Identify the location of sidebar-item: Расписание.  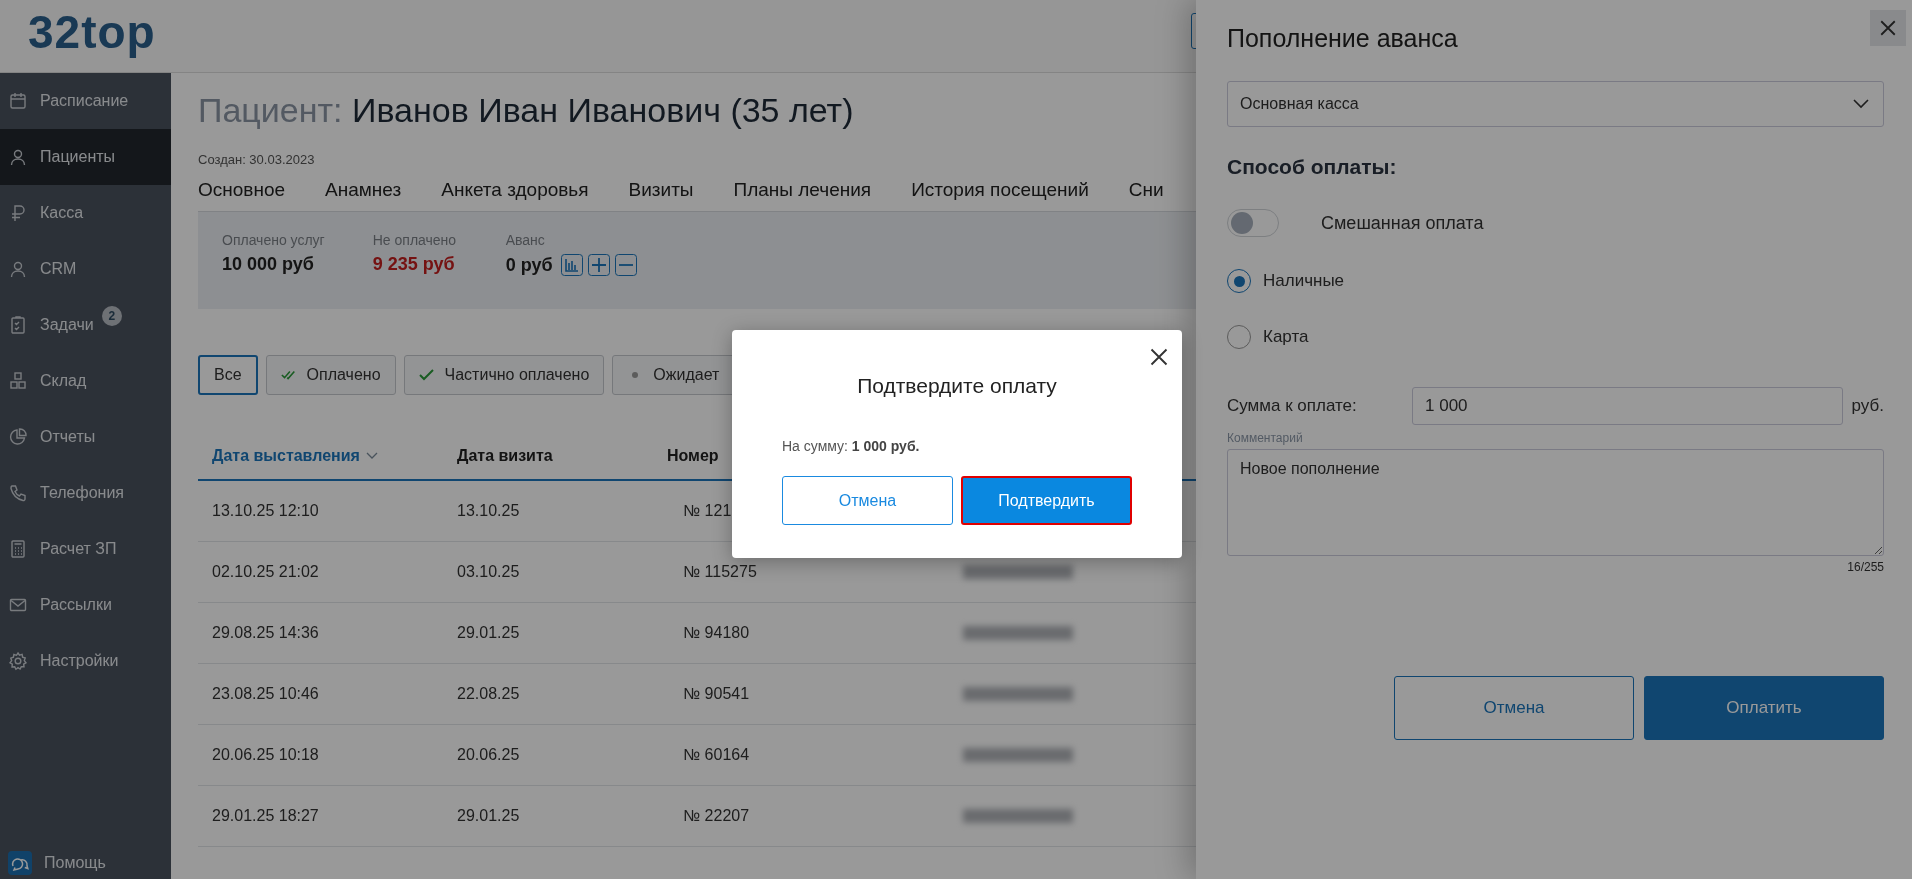
(85, 101).